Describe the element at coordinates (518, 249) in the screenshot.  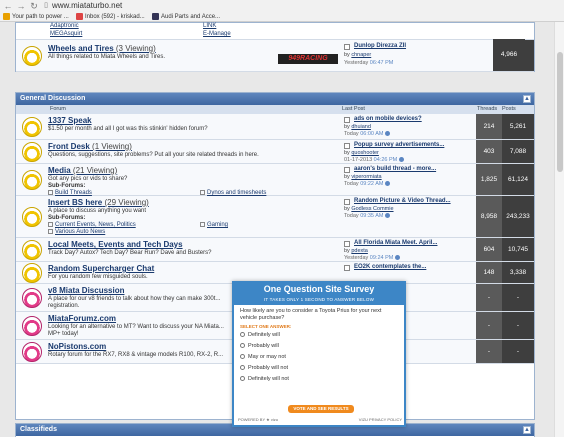
I see `posts-count: 10,745` at that location.